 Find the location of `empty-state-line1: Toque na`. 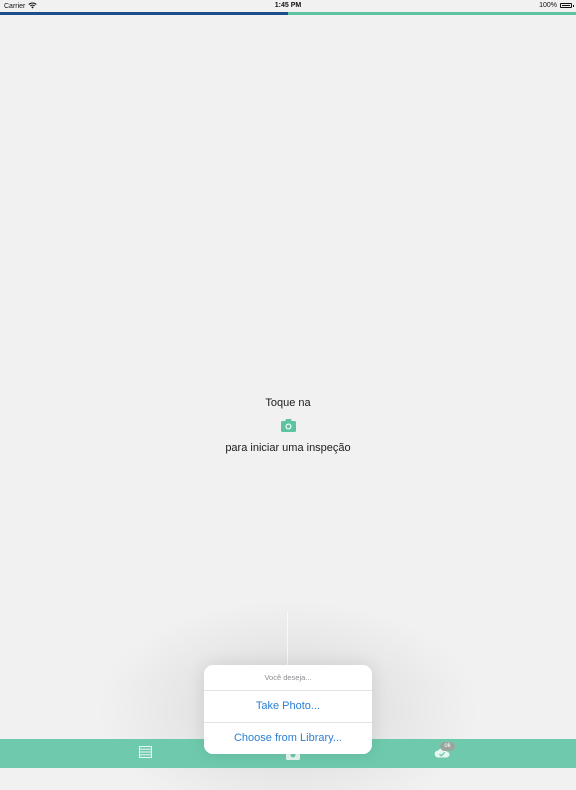

empty-state-line1: Toque na is located at coordinates (288, 403).